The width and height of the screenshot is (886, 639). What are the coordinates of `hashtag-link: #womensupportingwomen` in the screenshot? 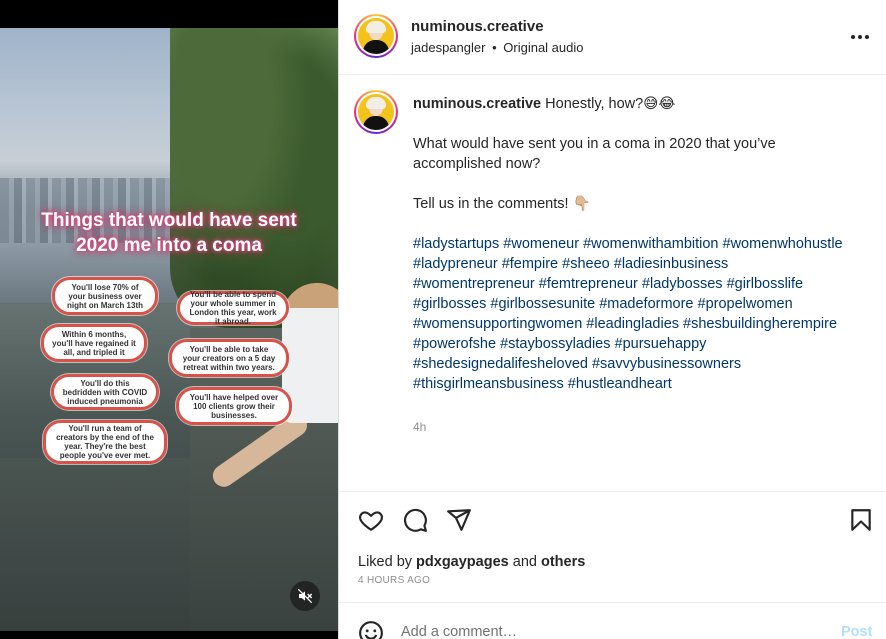 It's located at (497, 324).